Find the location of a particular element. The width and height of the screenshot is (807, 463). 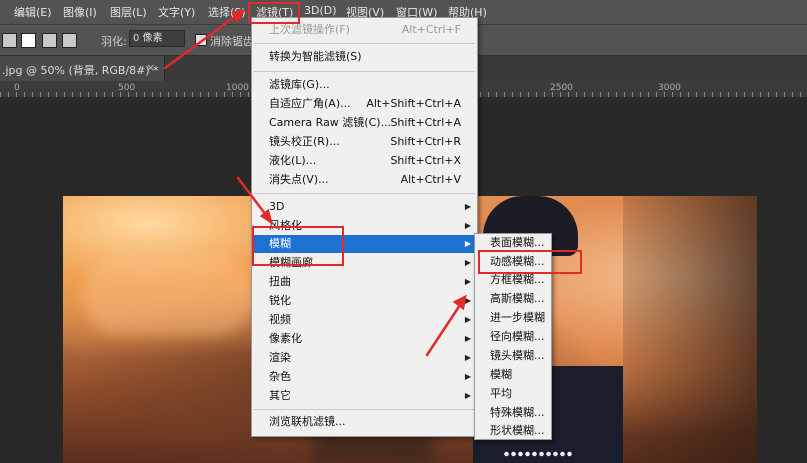

feather-label: 羽化: is located at coordinates (114, 41).